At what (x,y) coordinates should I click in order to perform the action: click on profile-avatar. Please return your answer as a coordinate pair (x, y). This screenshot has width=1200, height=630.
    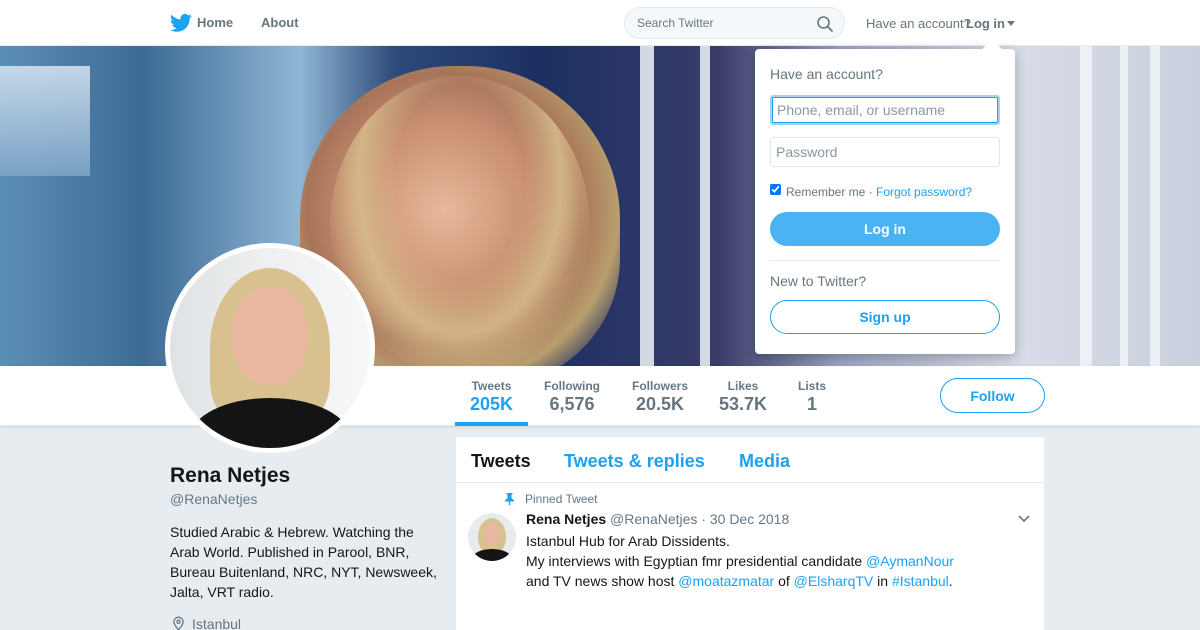
    Looking at the image, I should click on (270, 348).